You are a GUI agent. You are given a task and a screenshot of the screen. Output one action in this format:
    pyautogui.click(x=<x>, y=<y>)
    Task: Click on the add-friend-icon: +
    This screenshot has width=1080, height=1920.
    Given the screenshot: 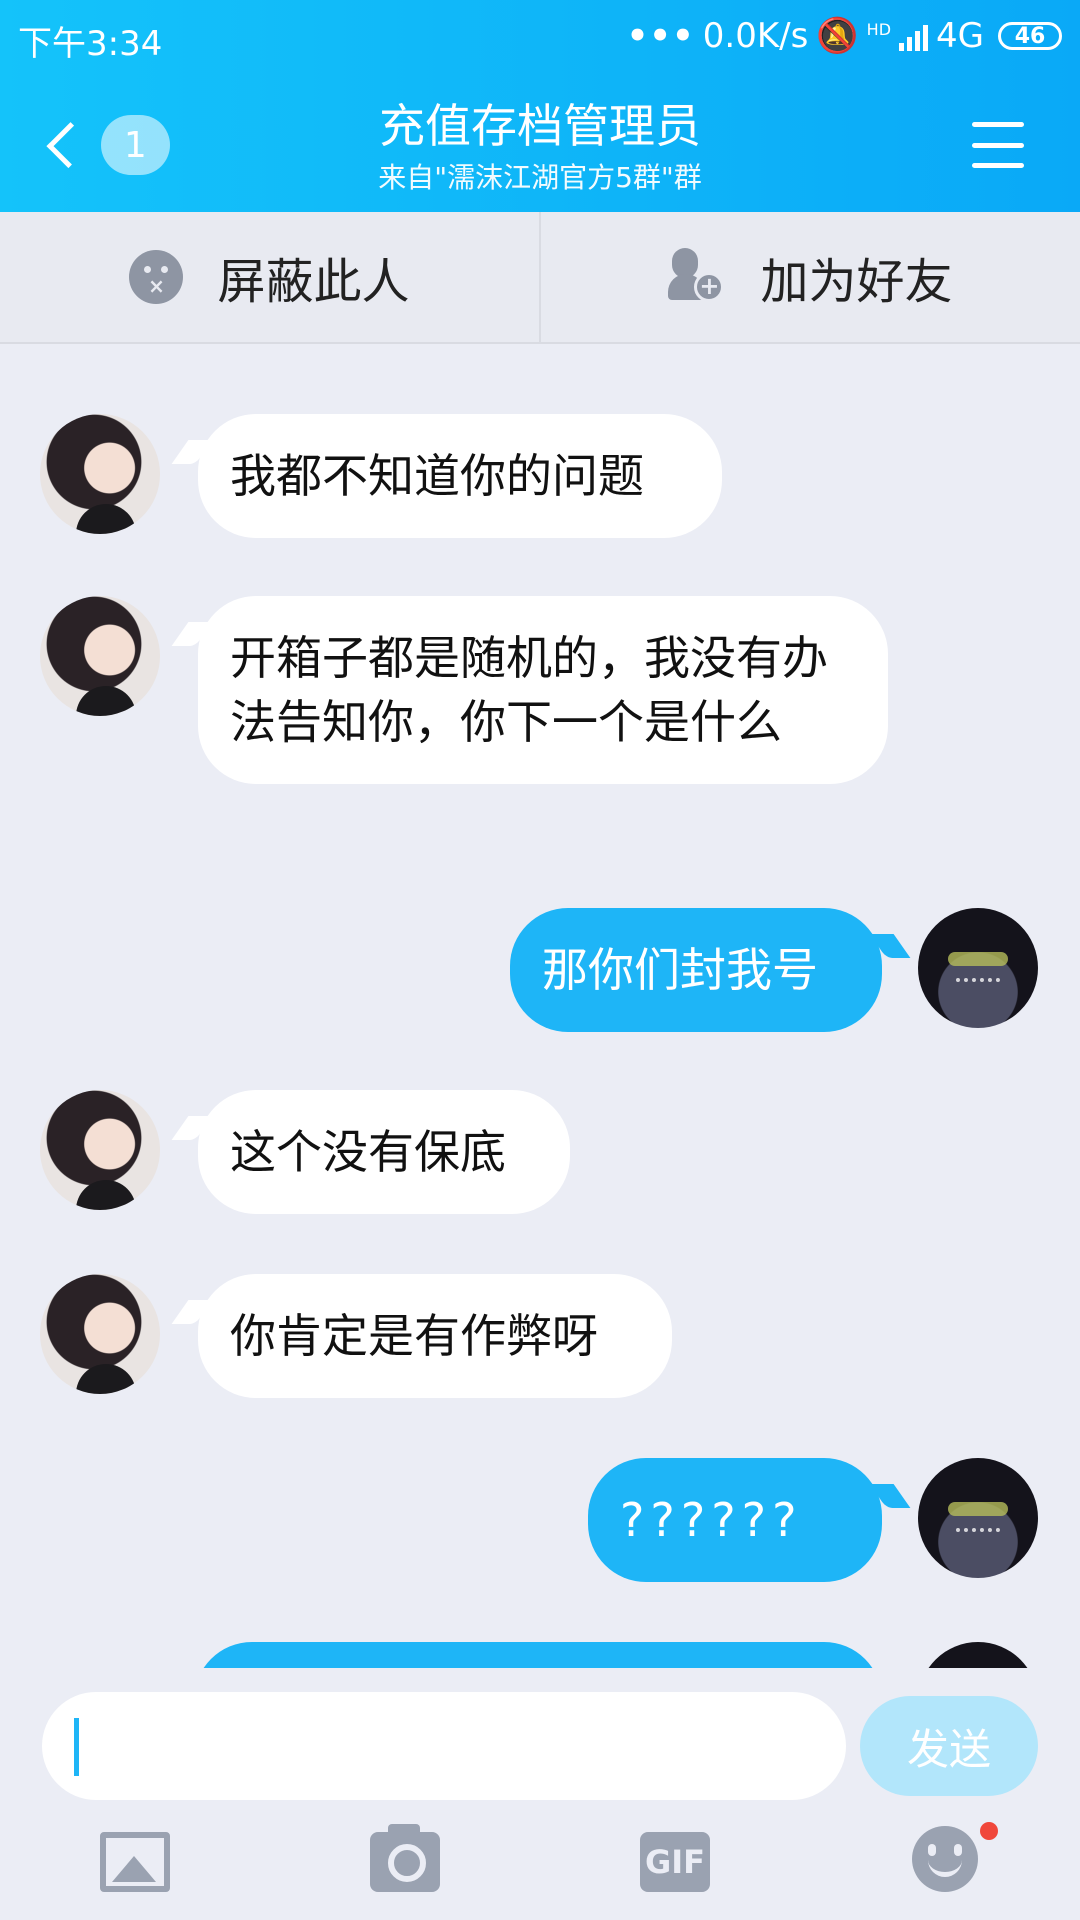 What is the action you would take?
    pyautogui.click(x=697, y=277)
    